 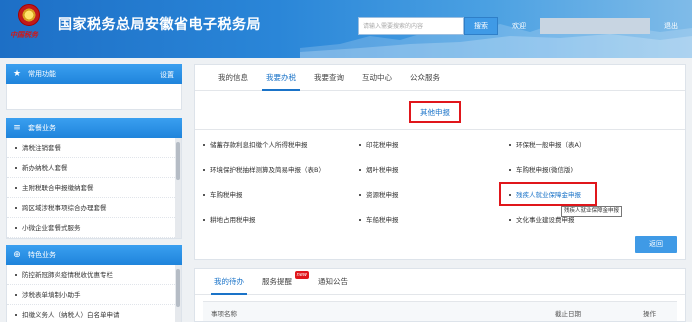 What do you see at coordinates (17, 254) in the screenshot?
I see `globe-icon: ⊕` at bounding box center [17, 254].